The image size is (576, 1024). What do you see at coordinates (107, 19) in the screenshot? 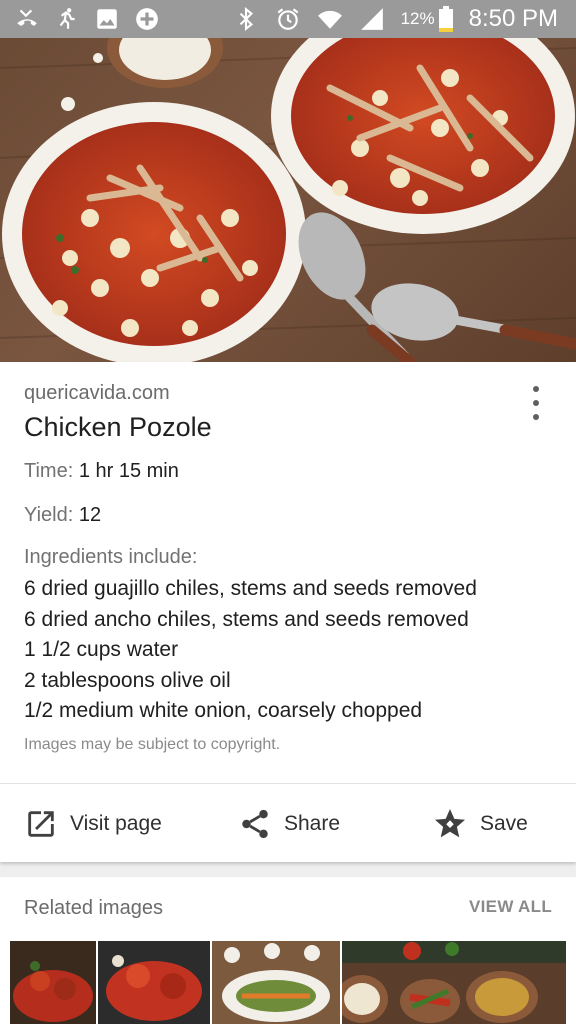
I see `image-icon` at bounding box center [107, 19].